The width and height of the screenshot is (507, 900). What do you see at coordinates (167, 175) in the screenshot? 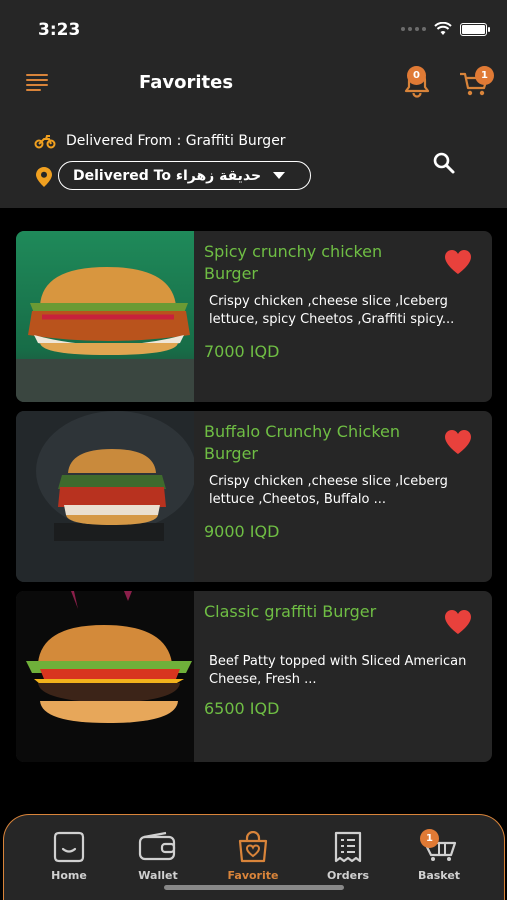
I see `address-label: Delivered To حديقة زهراء` at bounding box center [167, 175].